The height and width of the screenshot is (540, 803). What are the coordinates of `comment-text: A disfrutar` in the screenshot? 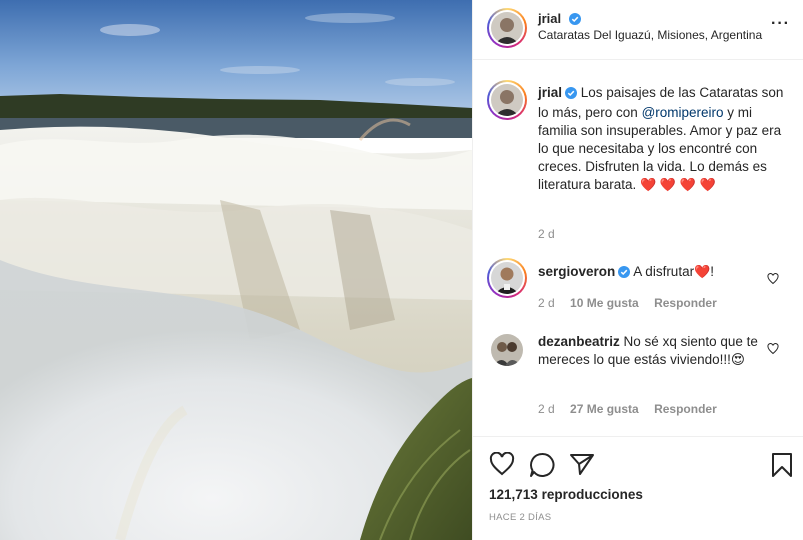 It's located at (664, 271).